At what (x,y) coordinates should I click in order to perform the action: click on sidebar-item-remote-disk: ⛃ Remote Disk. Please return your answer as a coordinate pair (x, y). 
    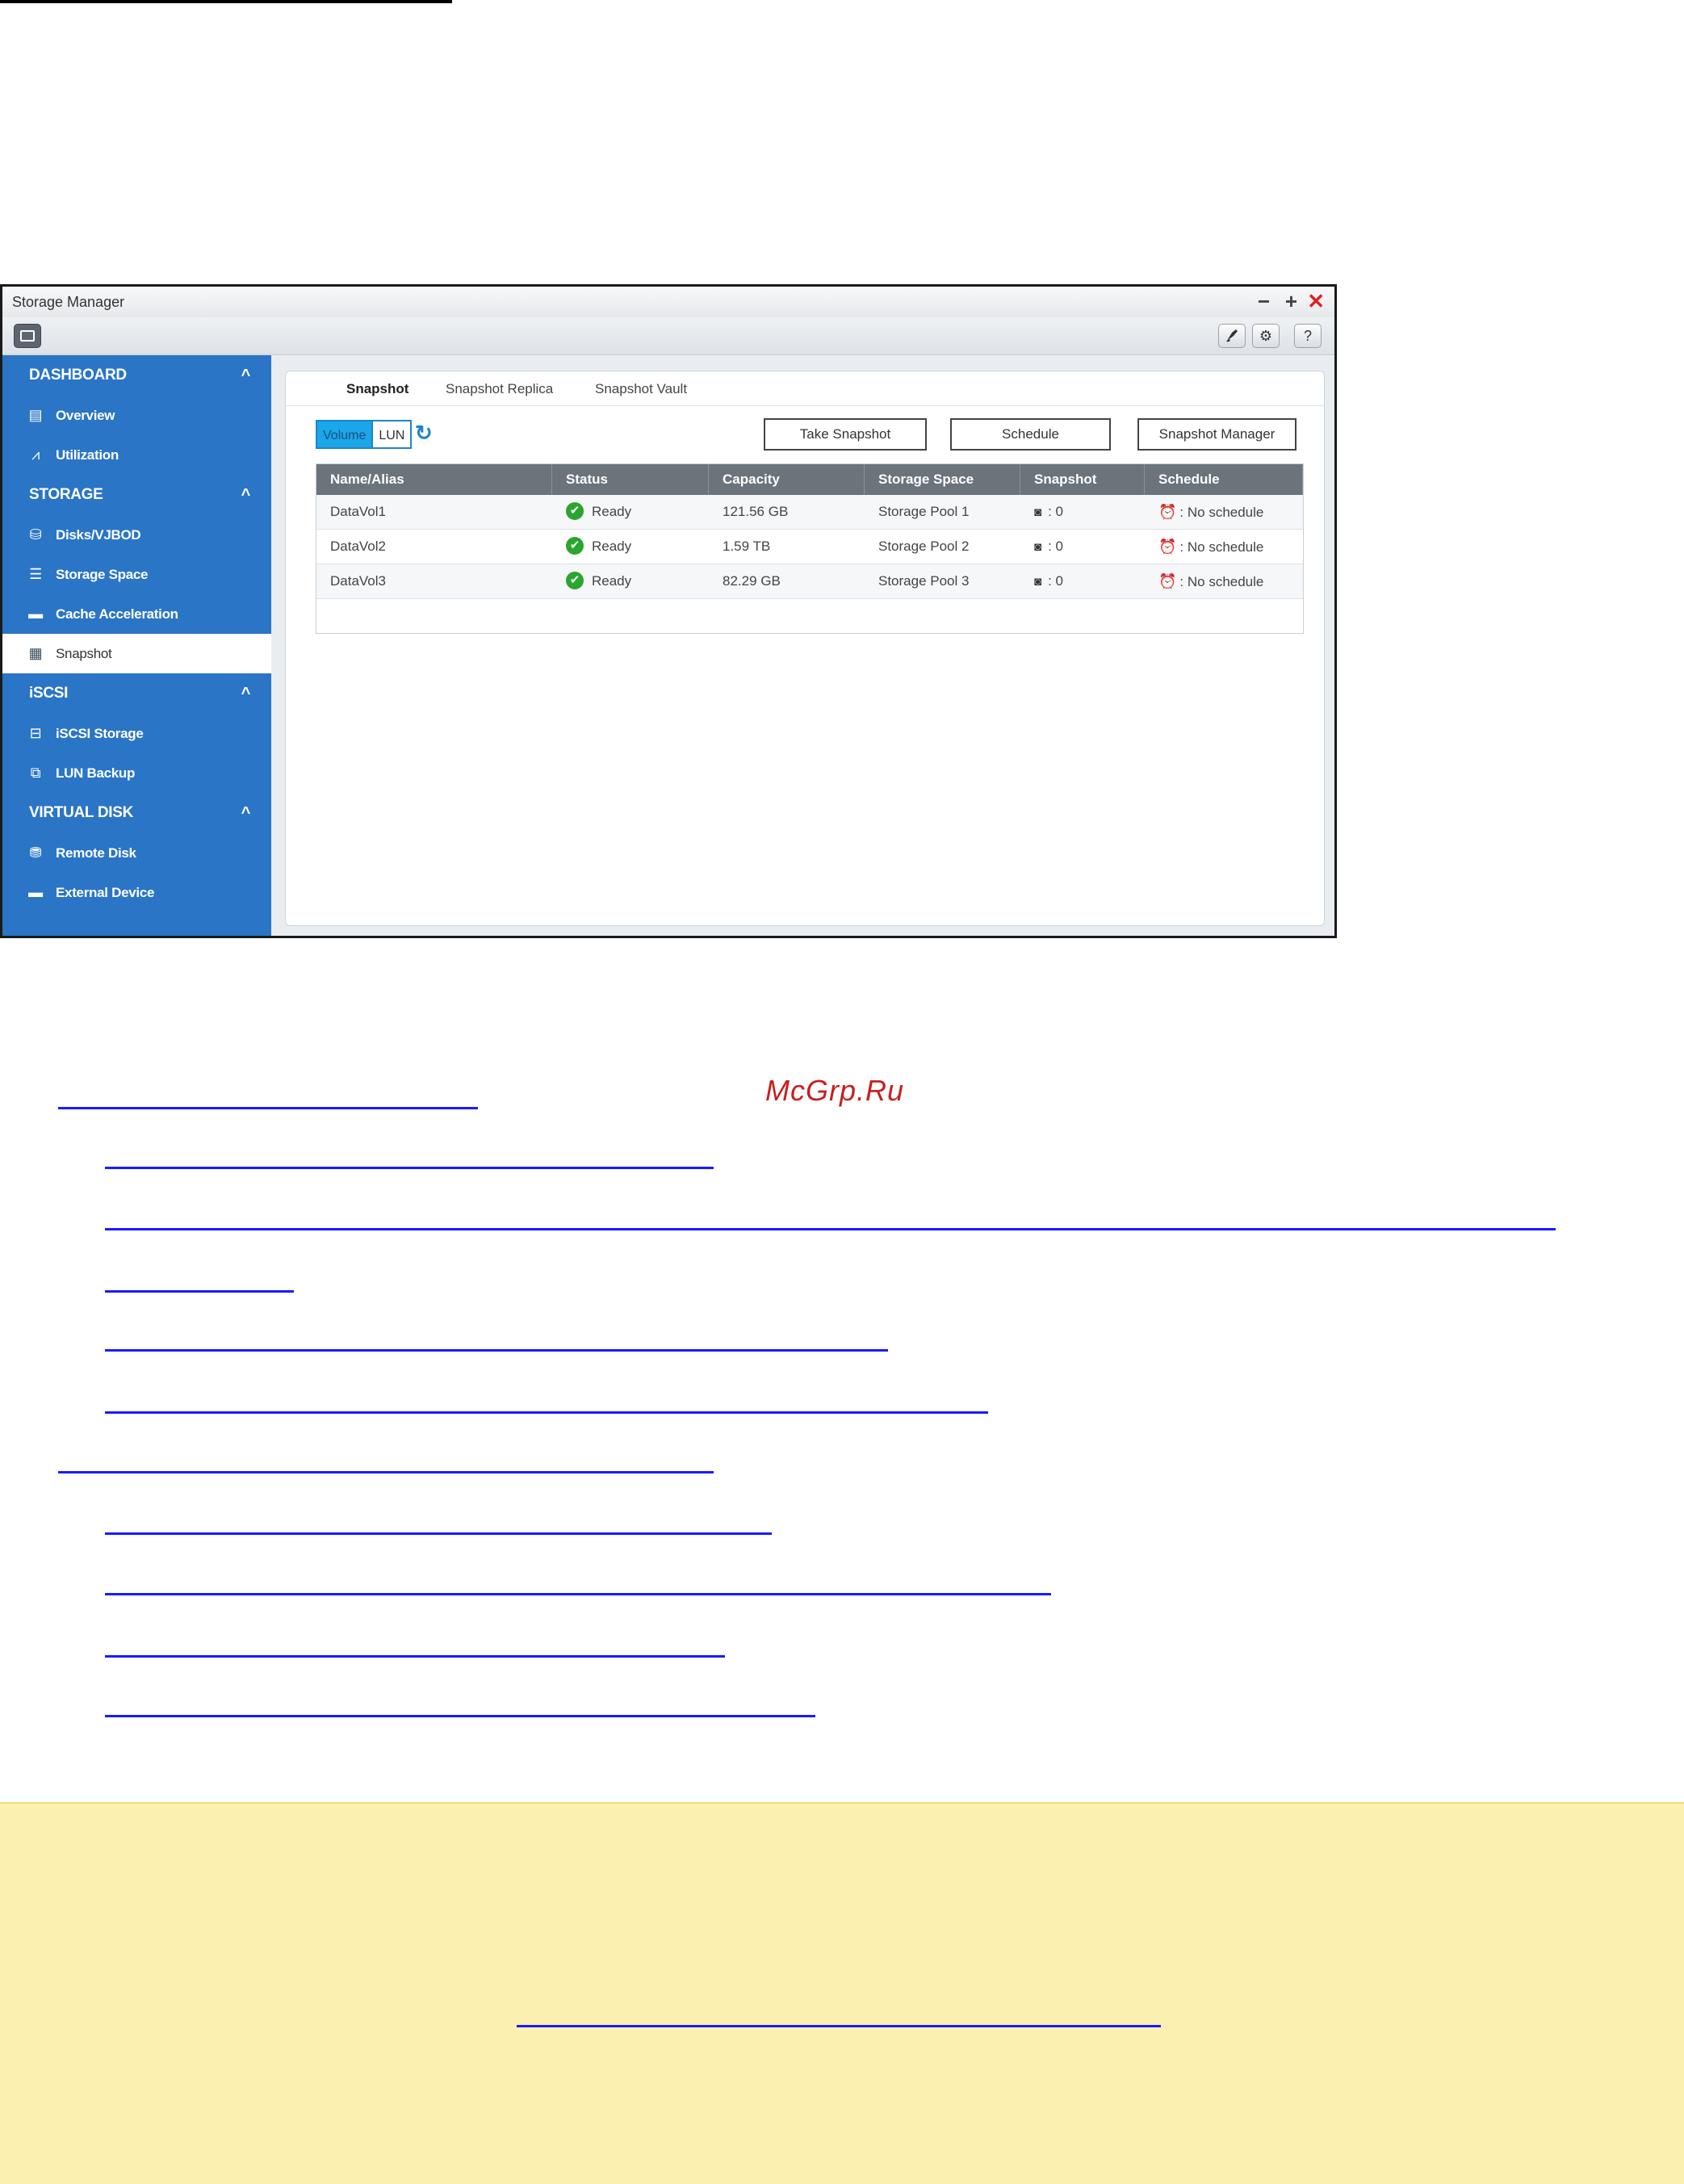
    Looking at the image, I should click on (136, 853).